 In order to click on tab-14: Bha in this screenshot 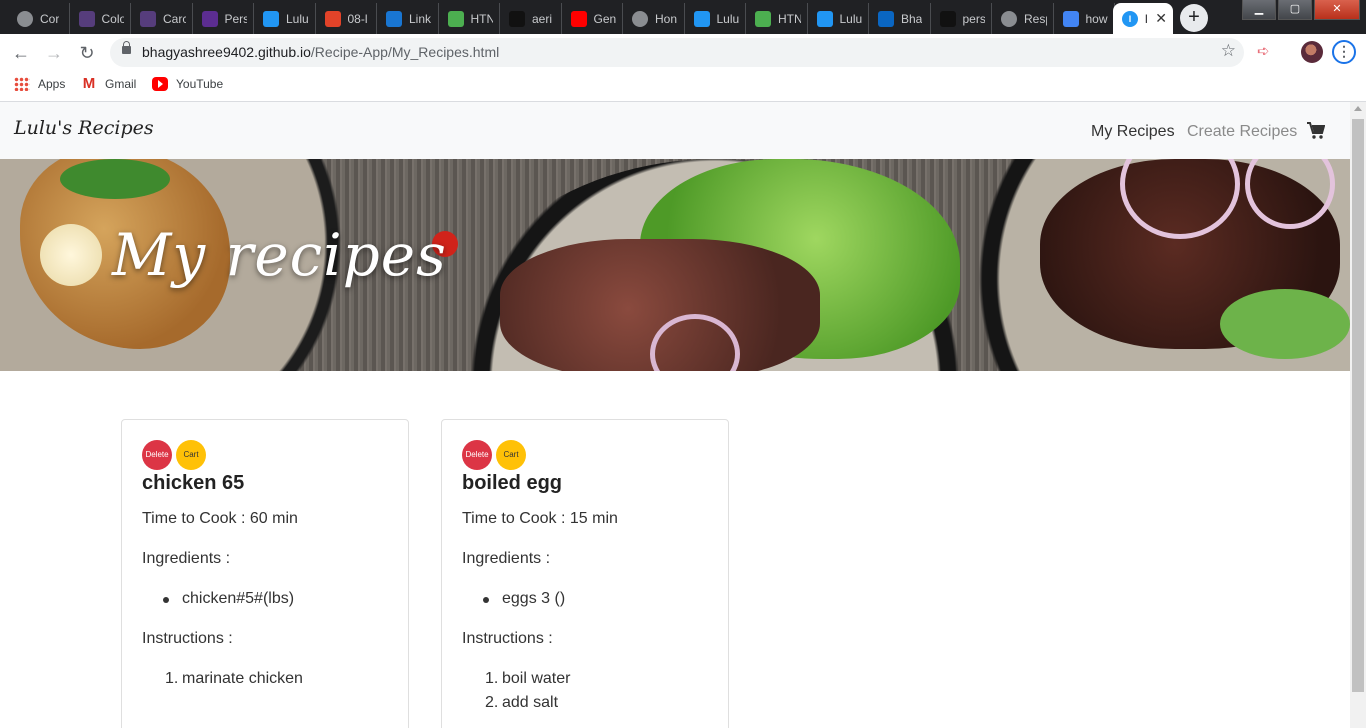, I will do `click(900, 18)`.